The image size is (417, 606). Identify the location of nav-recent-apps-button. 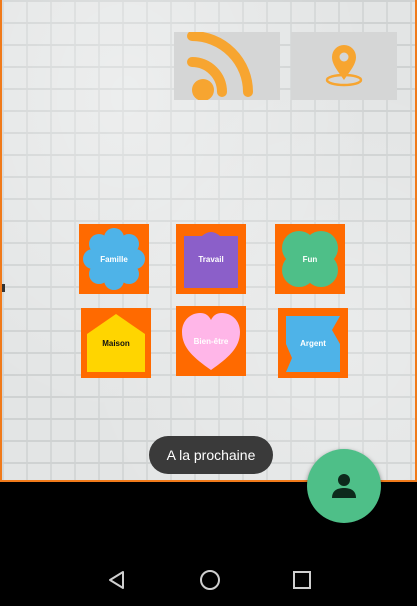
(302, 580).